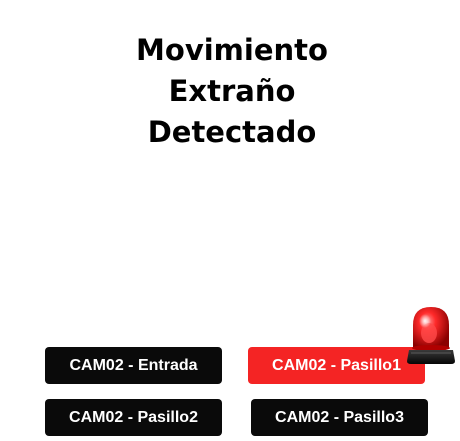  What do you see at coordinates (133, 365) in the screenshot?
I see `camera-button-entrada: CAM02 - Entrada` at bounding box center [133, 365].